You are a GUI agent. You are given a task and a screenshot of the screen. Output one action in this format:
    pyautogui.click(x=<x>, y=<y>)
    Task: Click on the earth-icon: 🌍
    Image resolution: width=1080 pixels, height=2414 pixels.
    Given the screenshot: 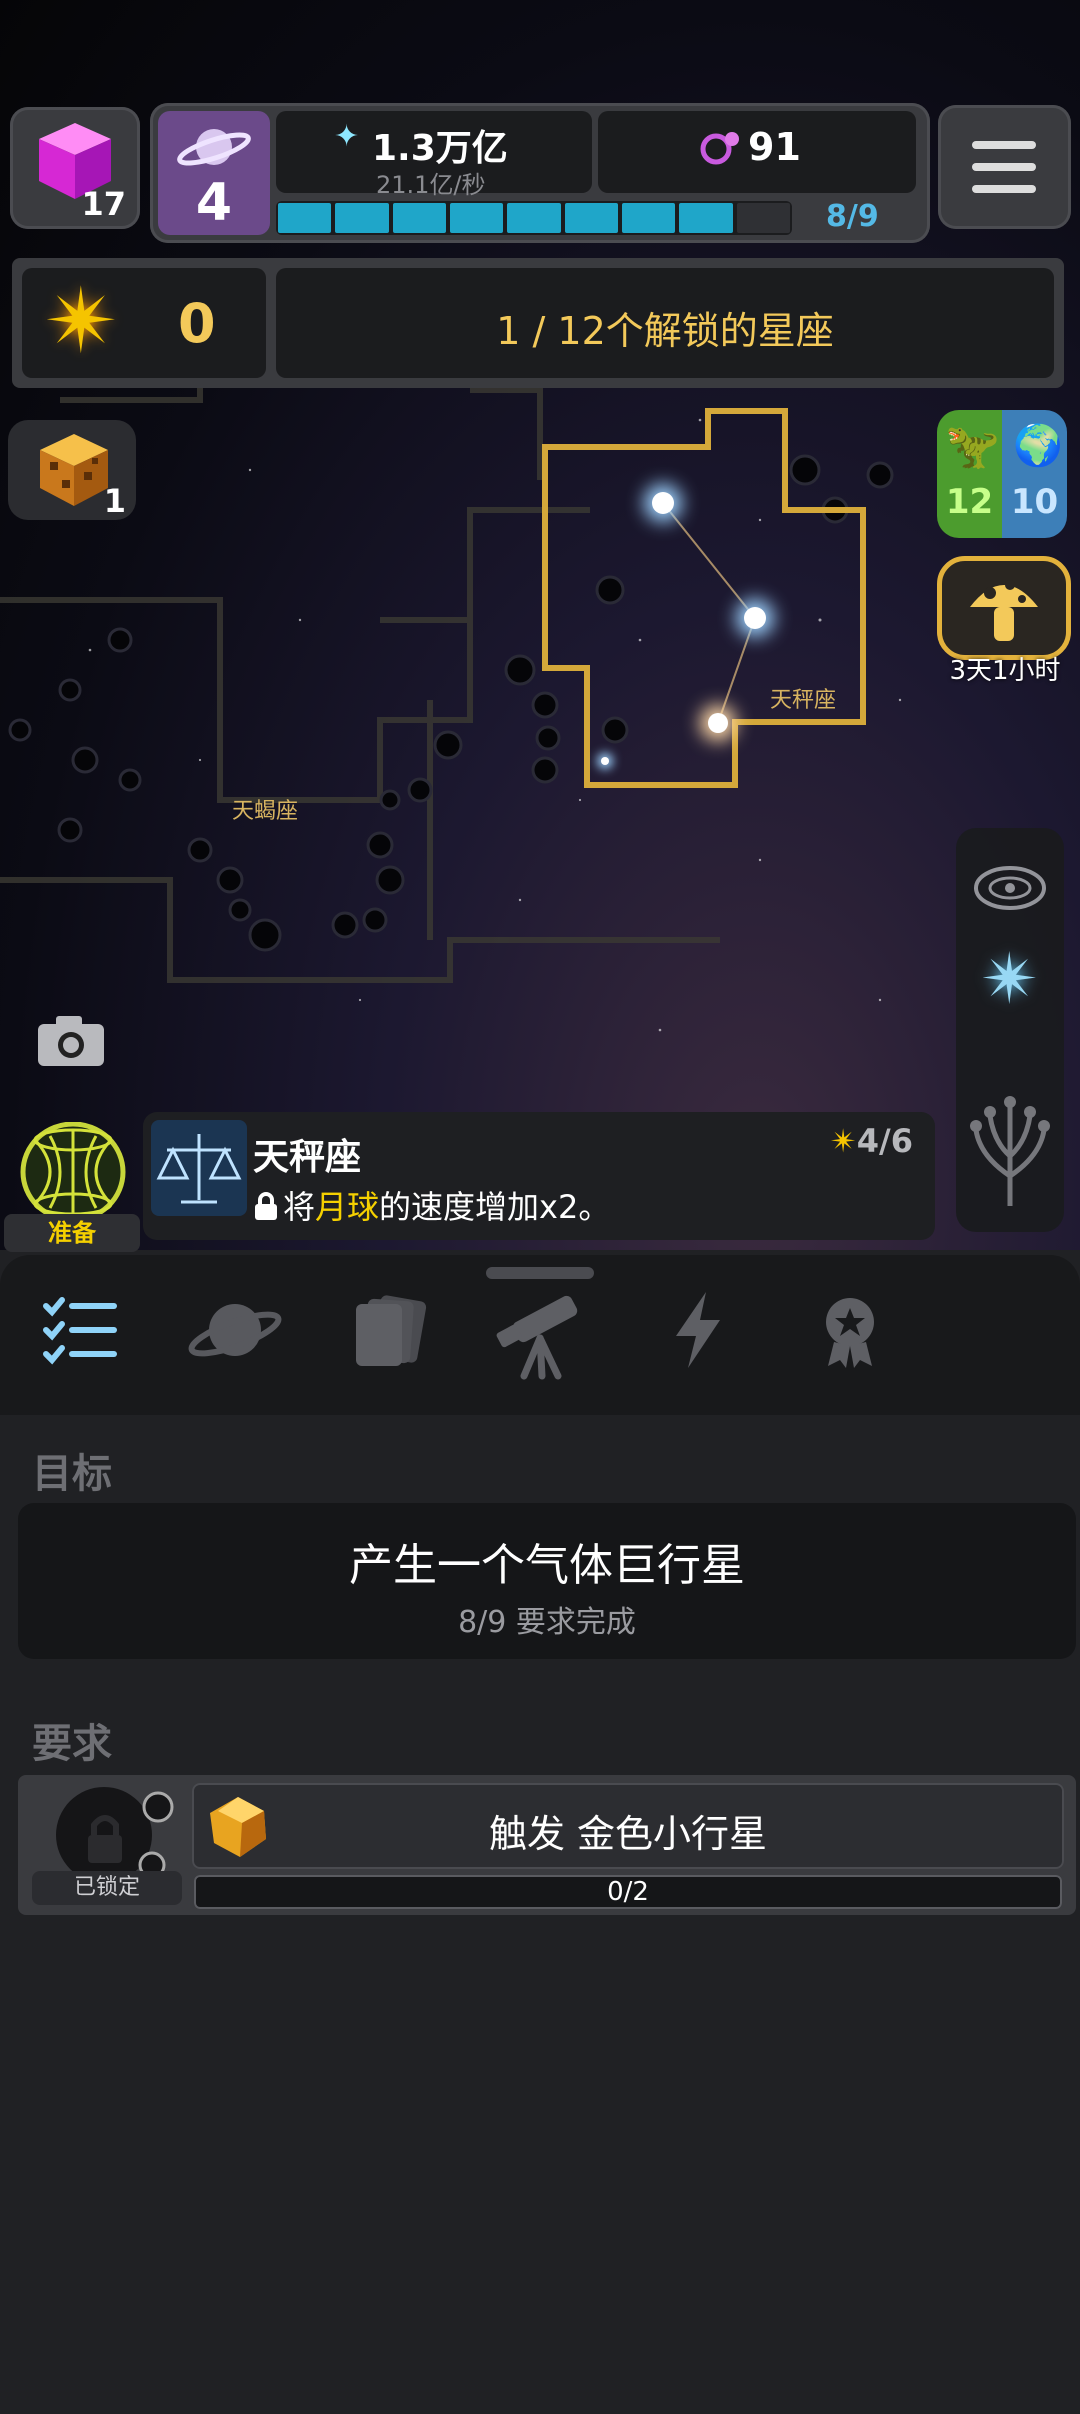 What is the action you would take?
    pyautogui.click(x=1038, y=446)
    